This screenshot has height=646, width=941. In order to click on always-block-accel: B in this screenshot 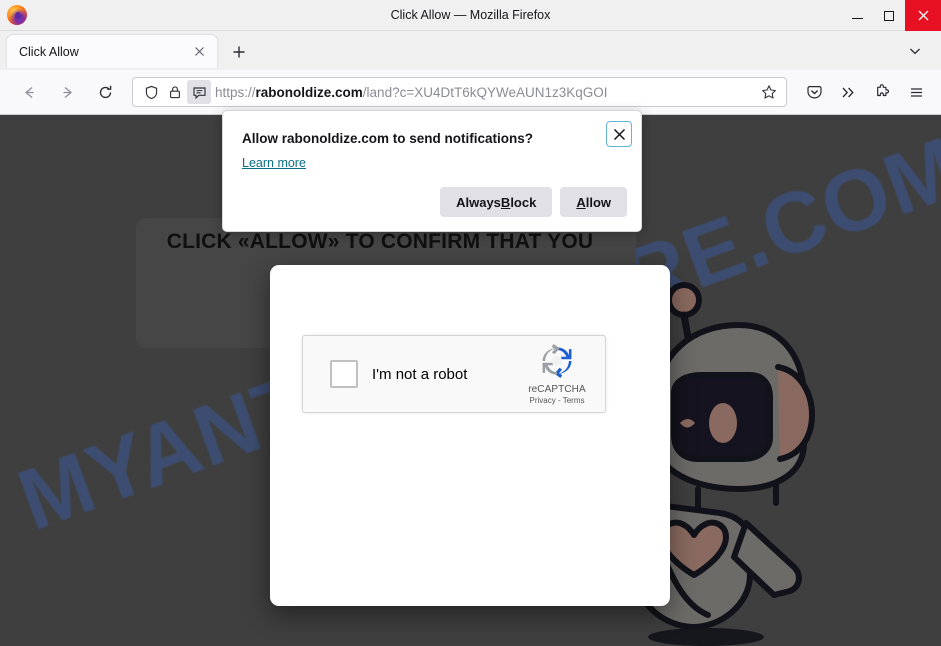, I will do `click(505, 202)`.